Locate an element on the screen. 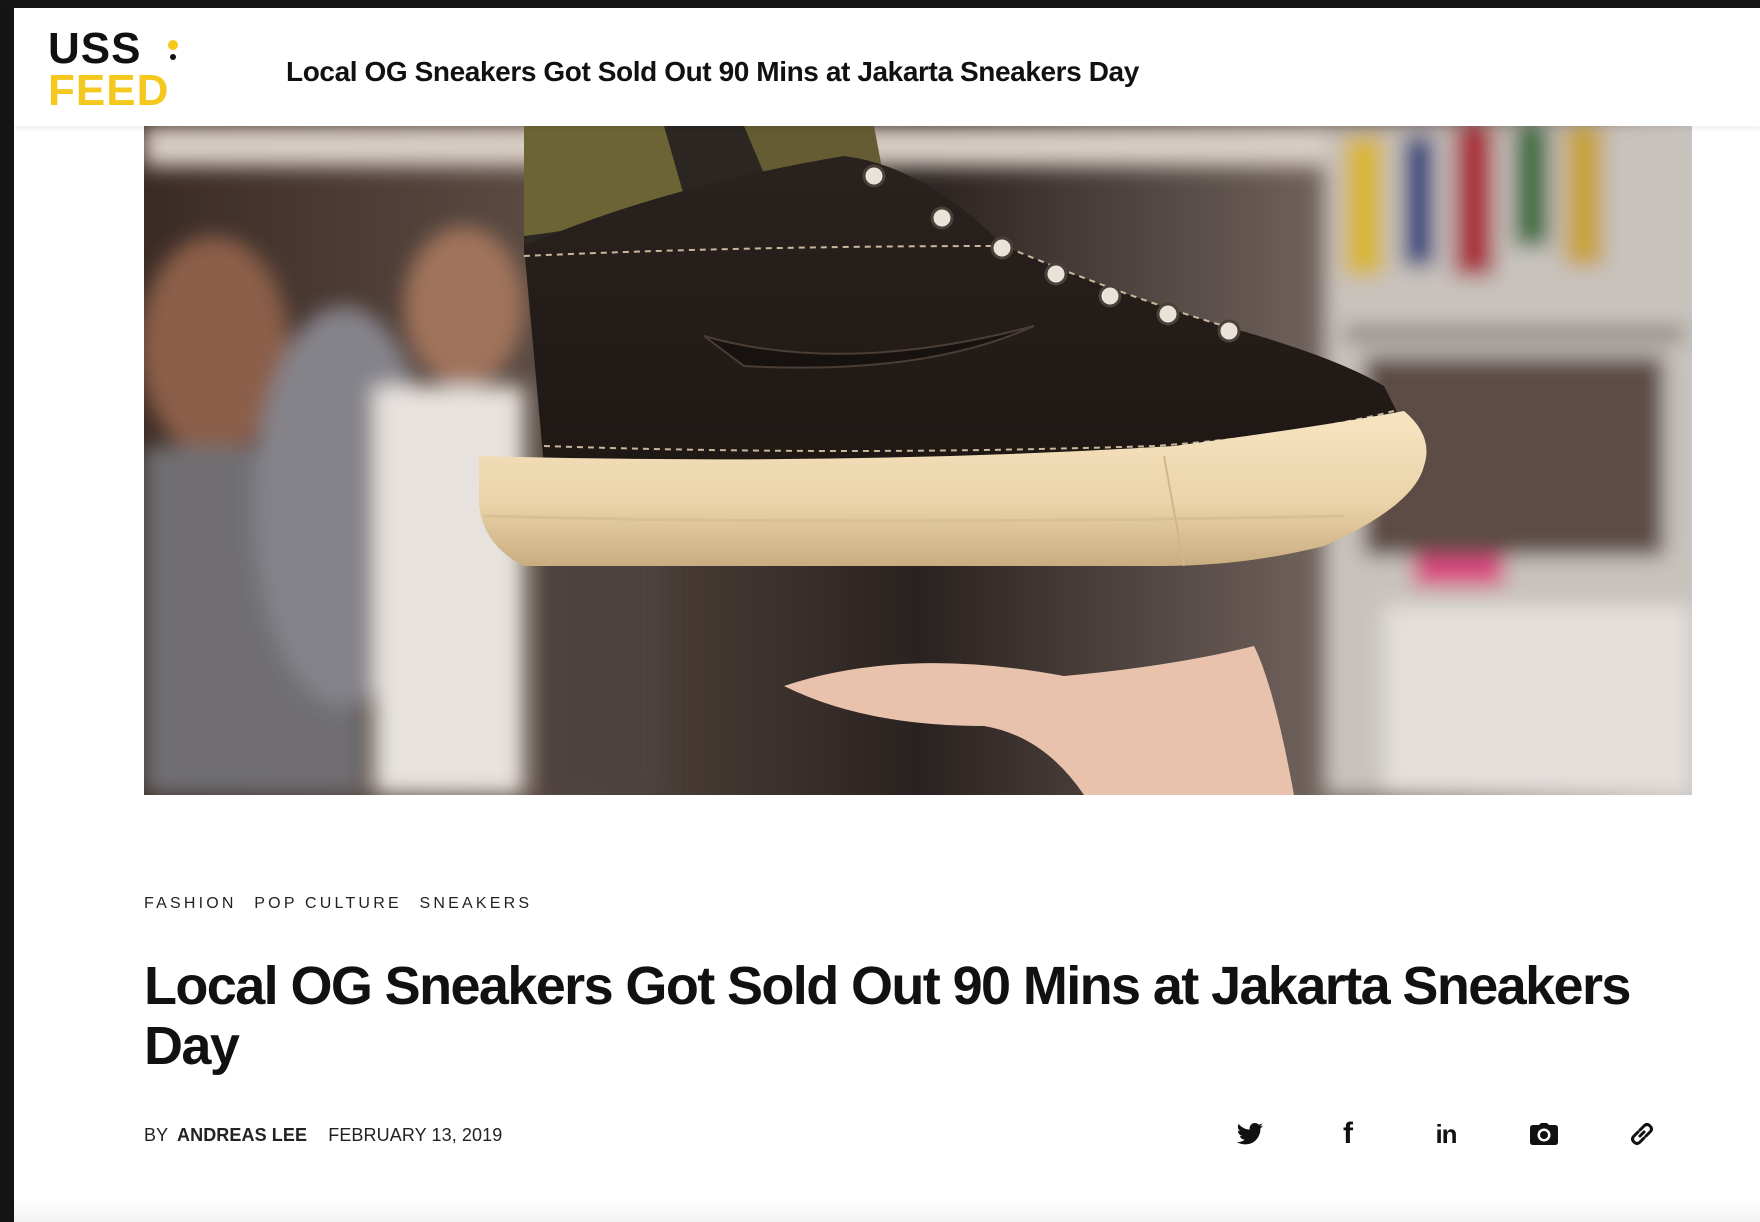  camera-icon is located at coordinates (1544, 1134).